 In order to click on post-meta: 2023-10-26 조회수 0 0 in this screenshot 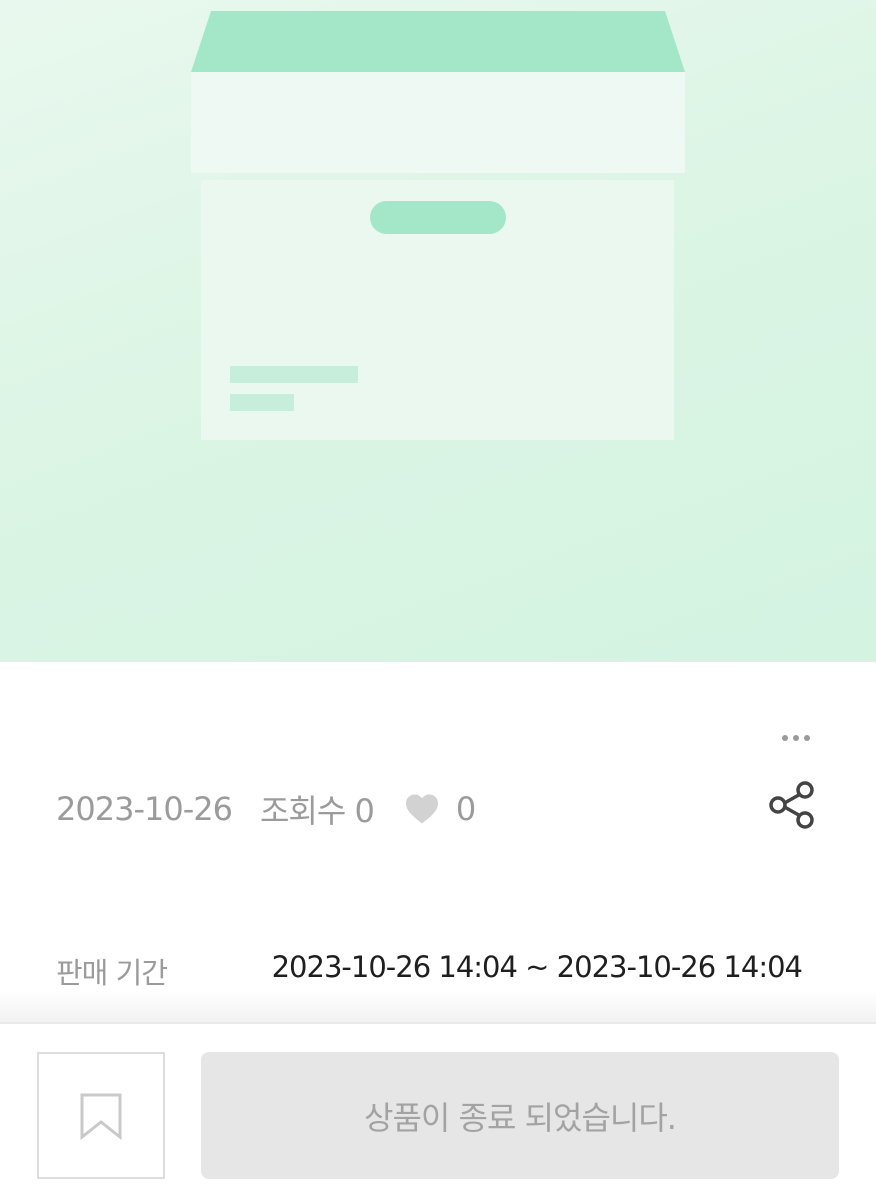, I will do `click(266, 809)`.